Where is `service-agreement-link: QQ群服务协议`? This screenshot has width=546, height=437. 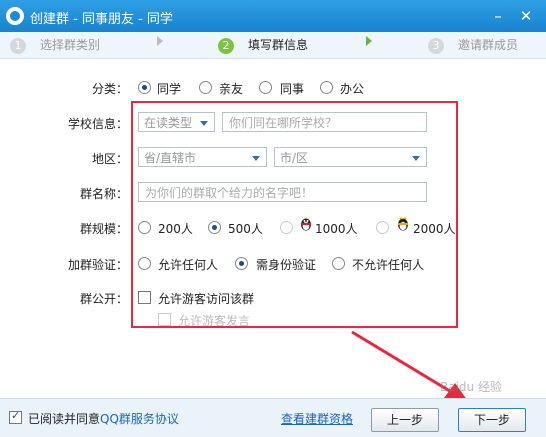 service-agreement-link: QQ群服务协议 is located at coordinates (139, 418).